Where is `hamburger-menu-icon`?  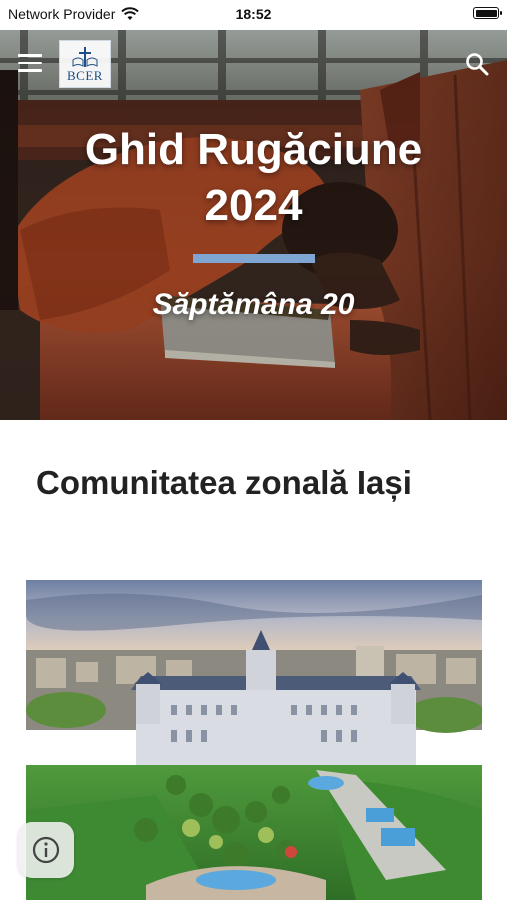
hamburger-menu-icon is located at coordinates (30, 64).